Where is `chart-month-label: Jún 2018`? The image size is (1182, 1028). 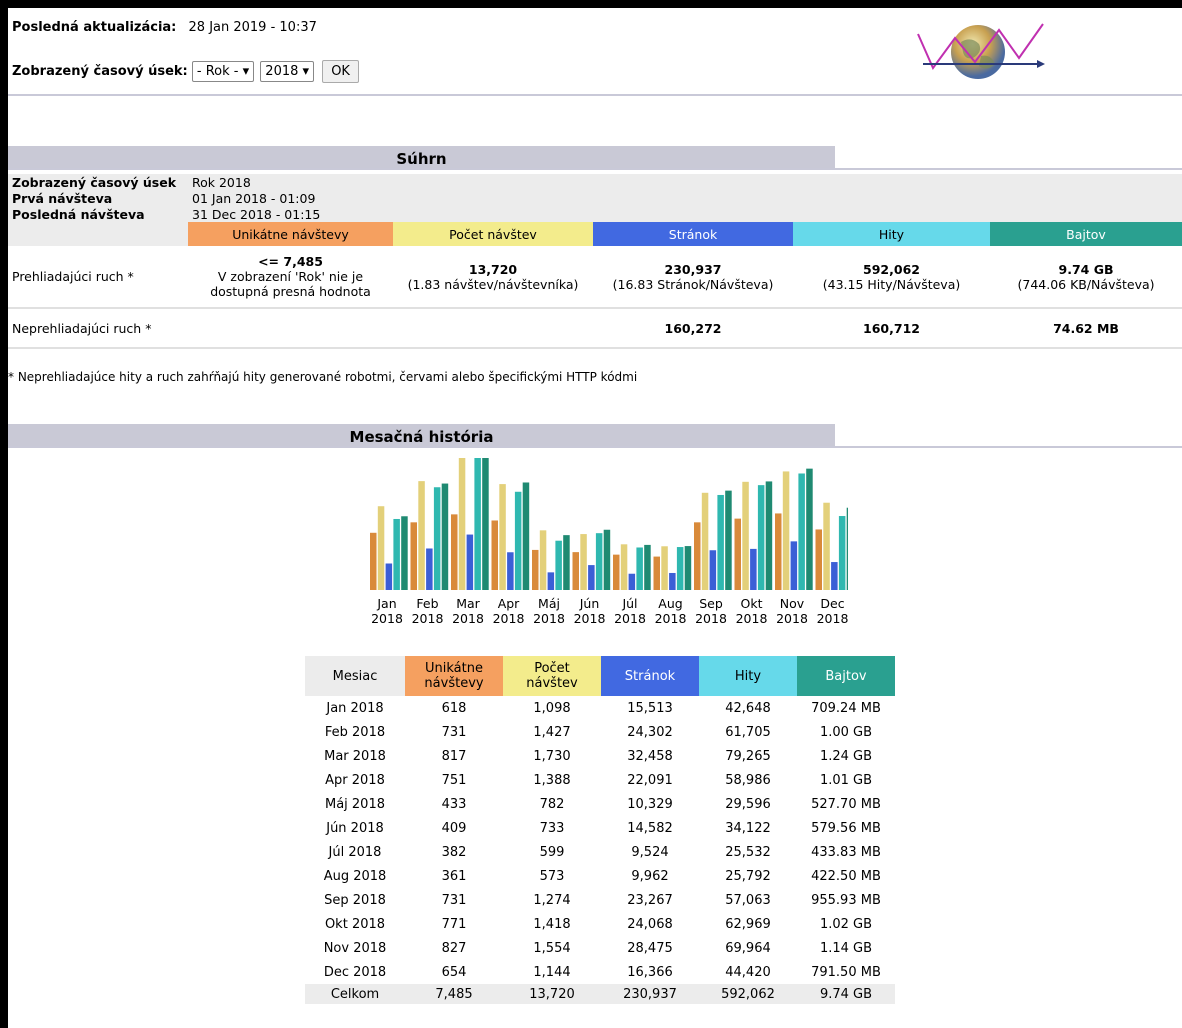 chart-month-label: Jún 2018 is located at coordinates (590, 611).